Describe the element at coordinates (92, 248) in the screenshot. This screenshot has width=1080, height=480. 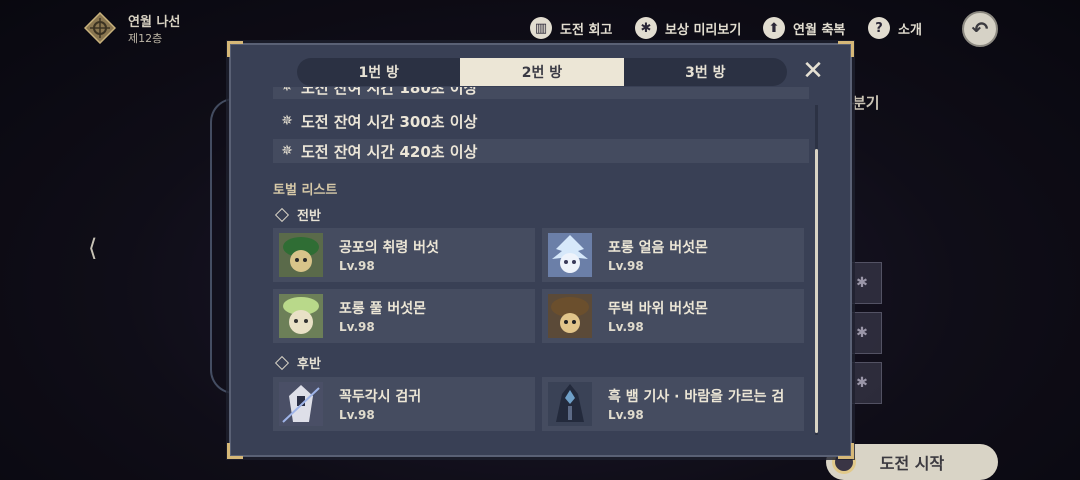
I see `previous-floor-arrow-icon: ⟨` at that location.